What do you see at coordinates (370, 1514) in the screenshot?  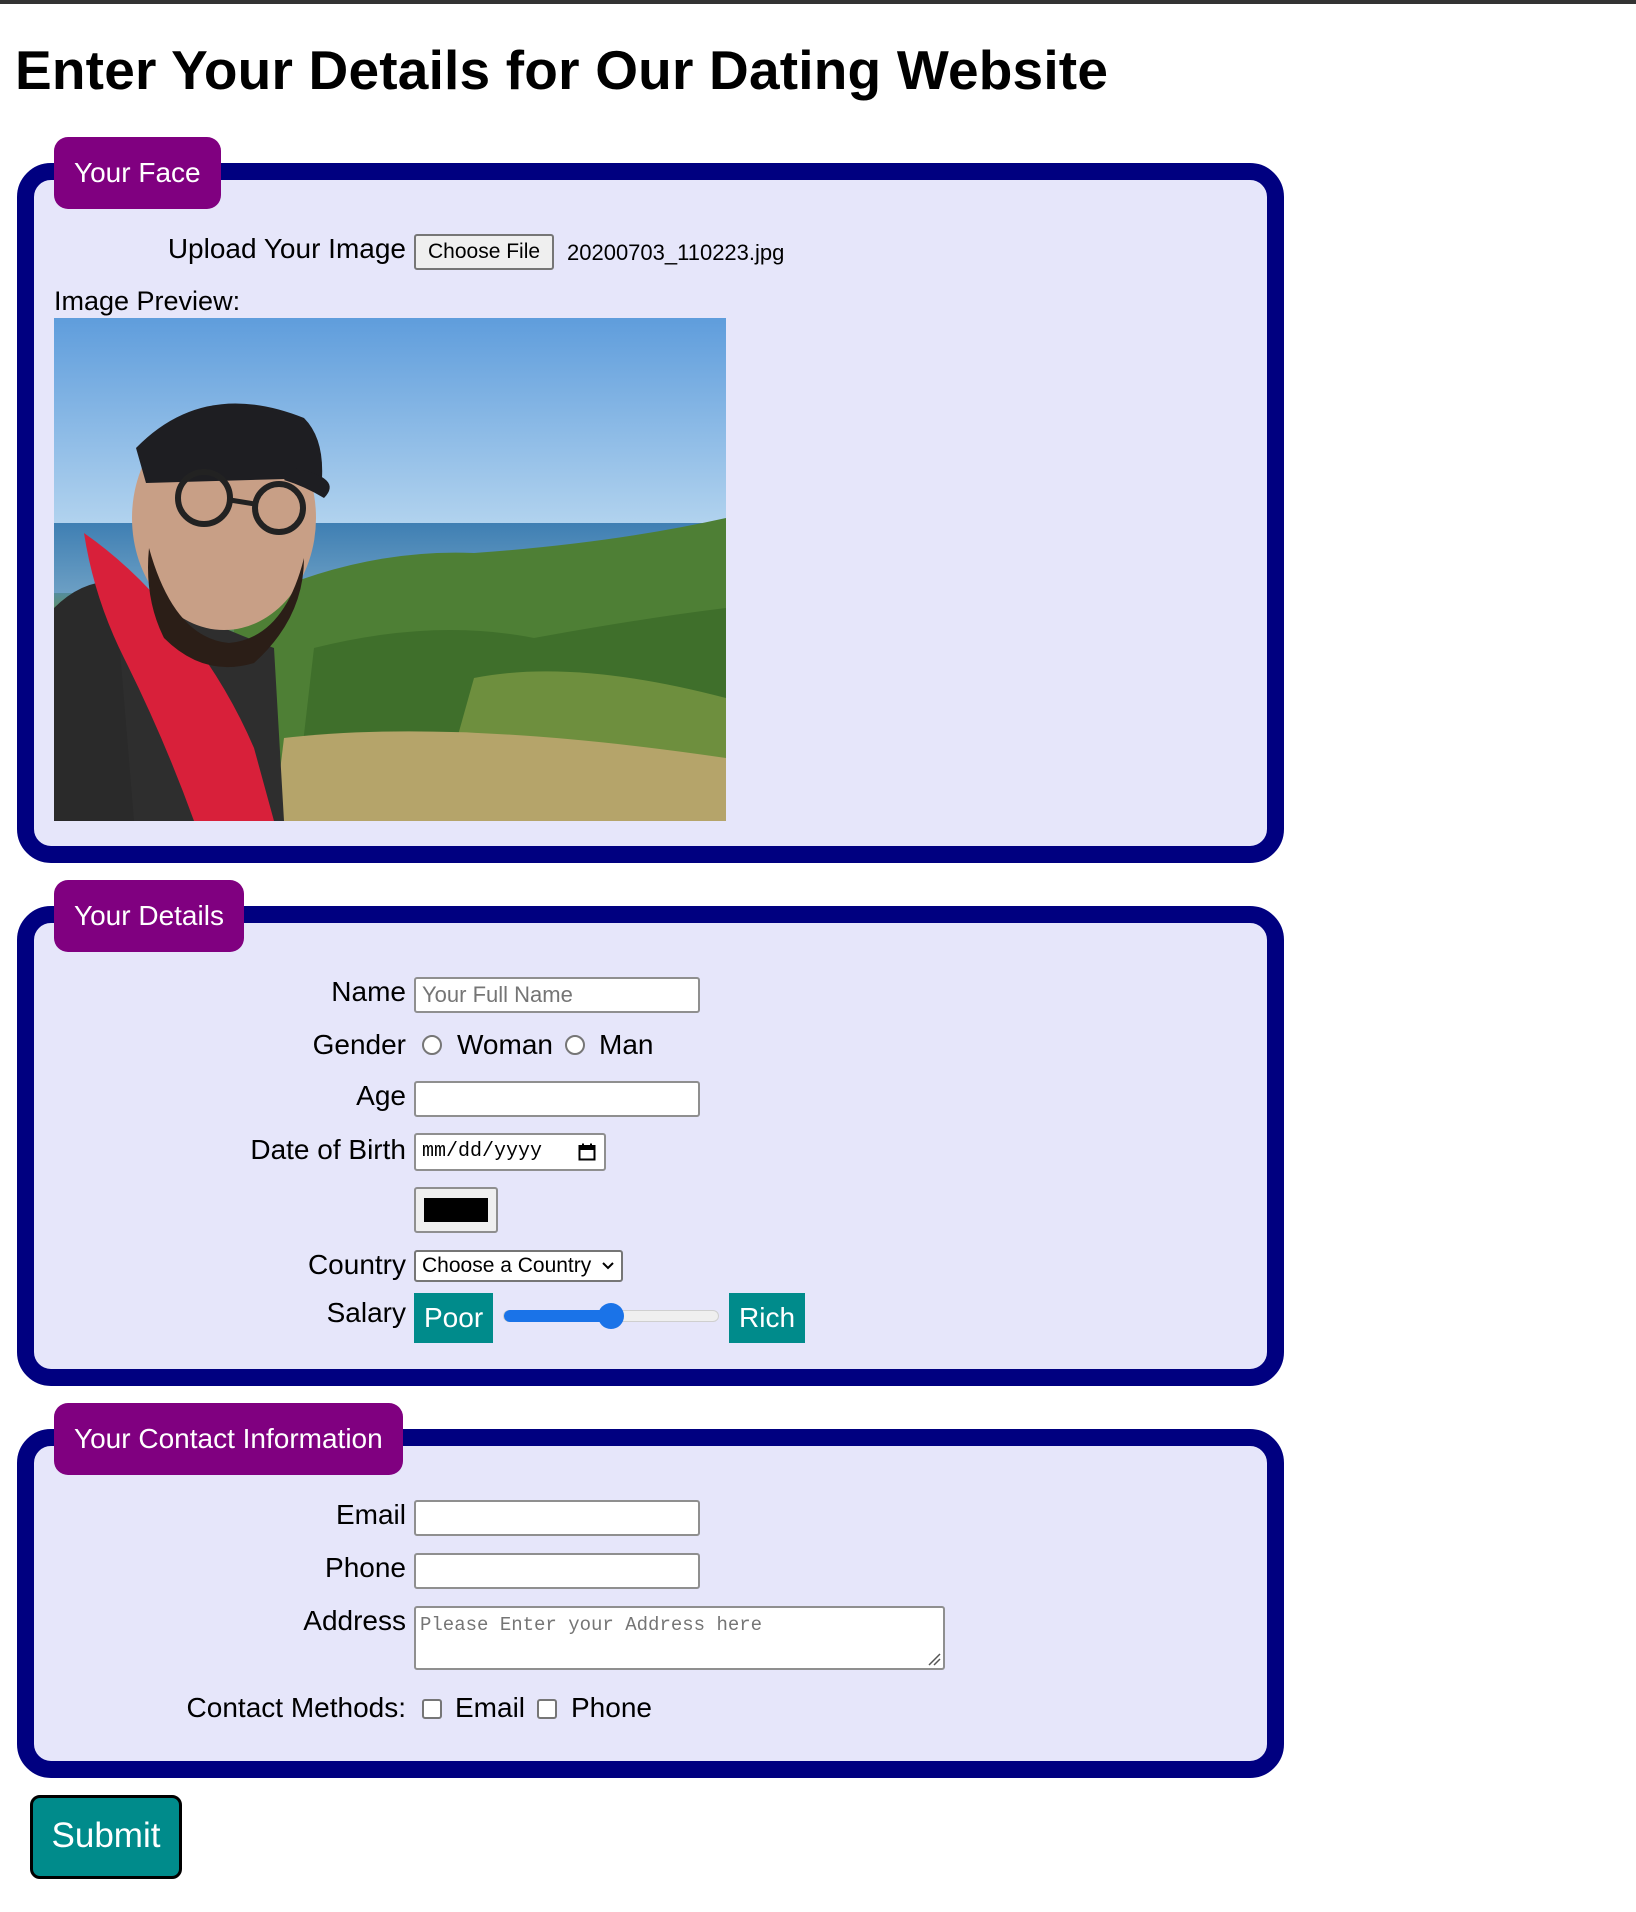 I see `email-label: Email` at bounding box center [370, 1514].